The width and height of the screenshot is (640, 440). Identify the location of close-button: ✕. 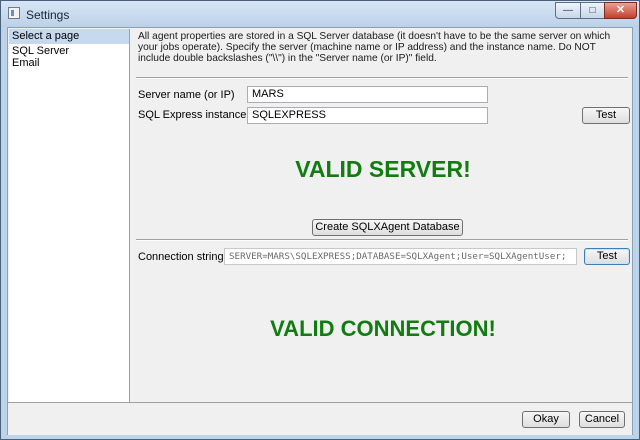
(620, 10).